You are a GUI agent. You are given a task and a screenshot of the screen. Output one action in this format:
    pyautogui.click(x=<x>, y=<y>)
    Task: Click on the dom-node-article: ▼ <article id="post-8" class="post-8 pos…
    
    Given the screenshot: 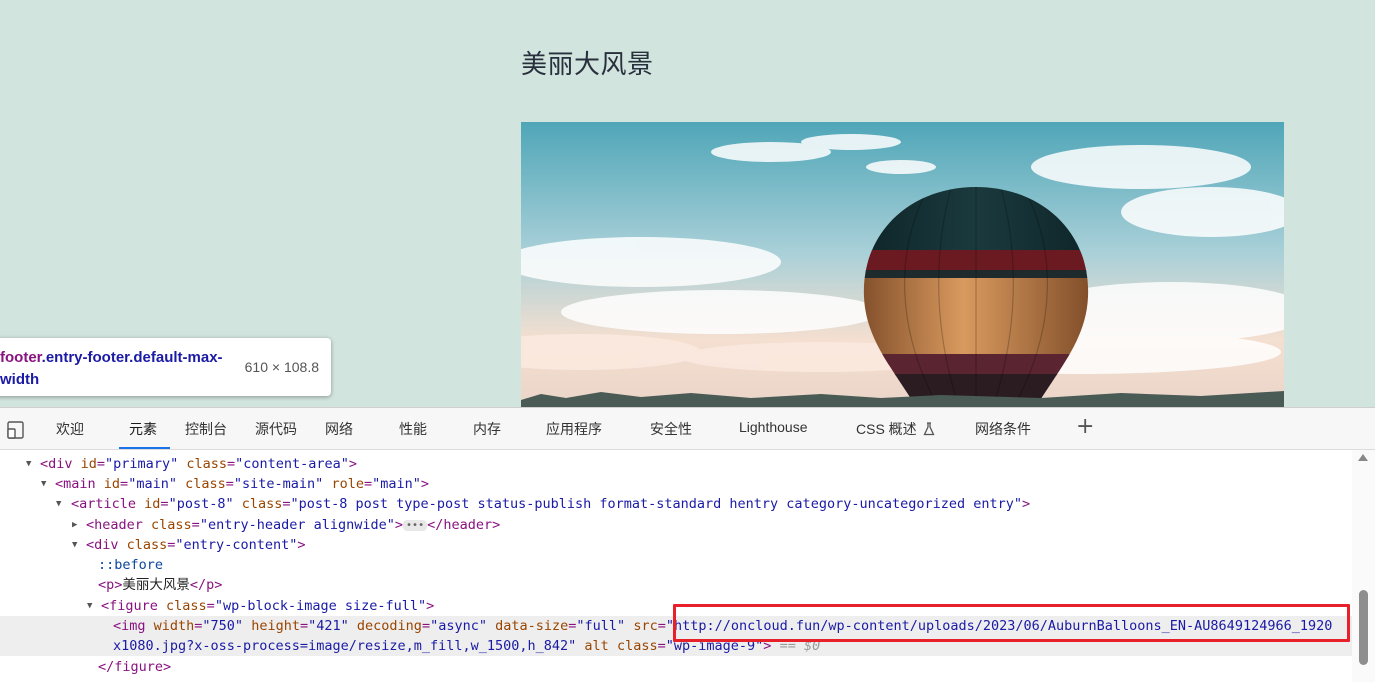 What is the action you would take?
    pyautogui.click(x=676, y=504)
    